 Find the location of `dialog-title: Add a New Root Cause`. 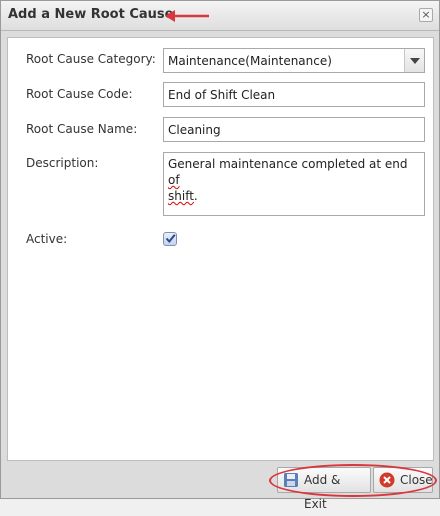

dialog-title: Add a New Root Cause is located at coordinates (91, 14).